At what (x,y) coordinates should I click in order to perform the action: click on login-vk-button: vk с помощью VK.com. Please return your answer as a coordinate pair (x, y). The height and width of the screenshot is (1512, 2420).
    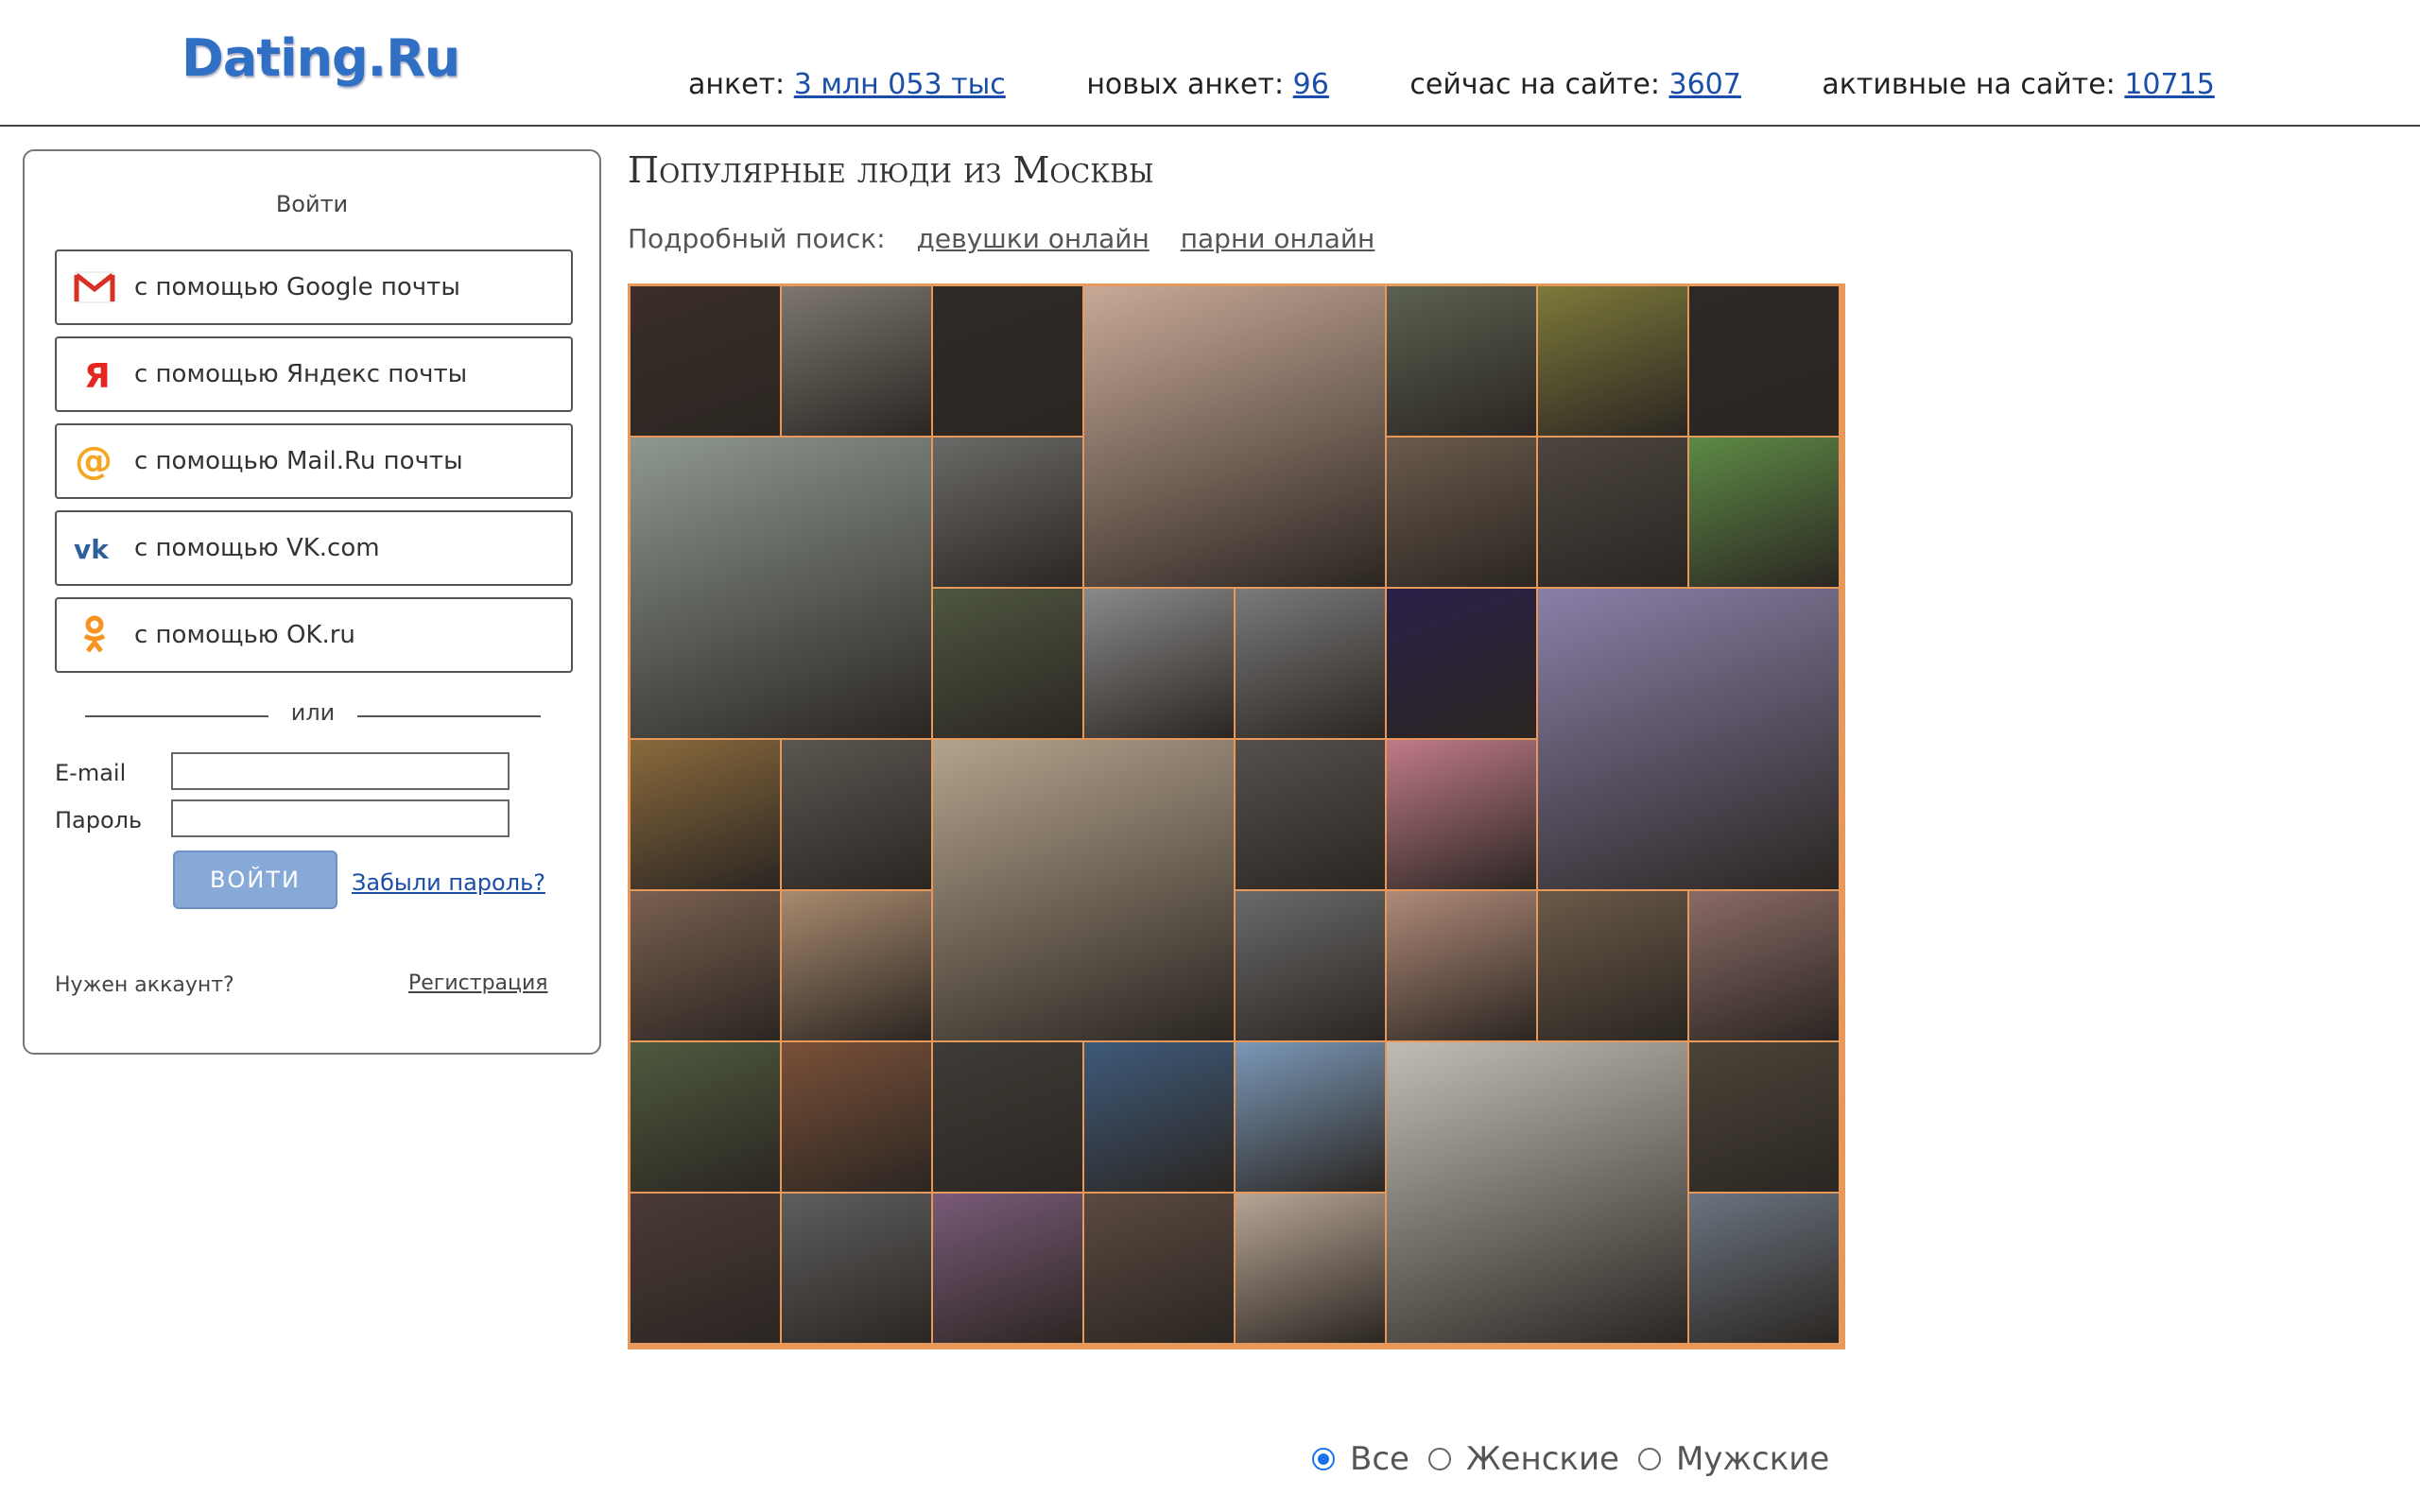
    Looking at the image, I should click on (314, 548).